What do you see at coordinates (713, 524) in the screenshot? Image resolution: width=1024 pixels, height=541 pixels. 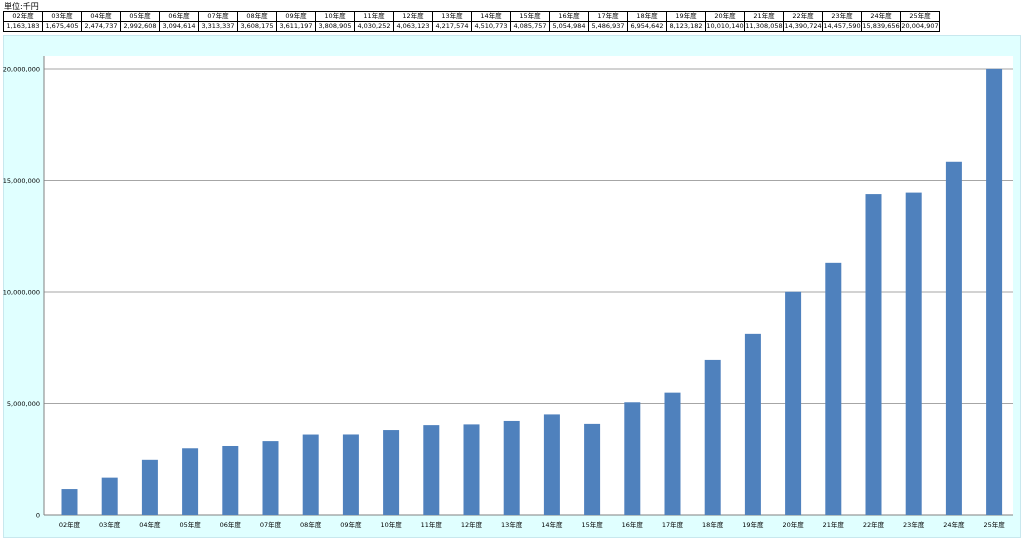 I see `x-tick-label: 18年度` at bounding box center [713, 524].